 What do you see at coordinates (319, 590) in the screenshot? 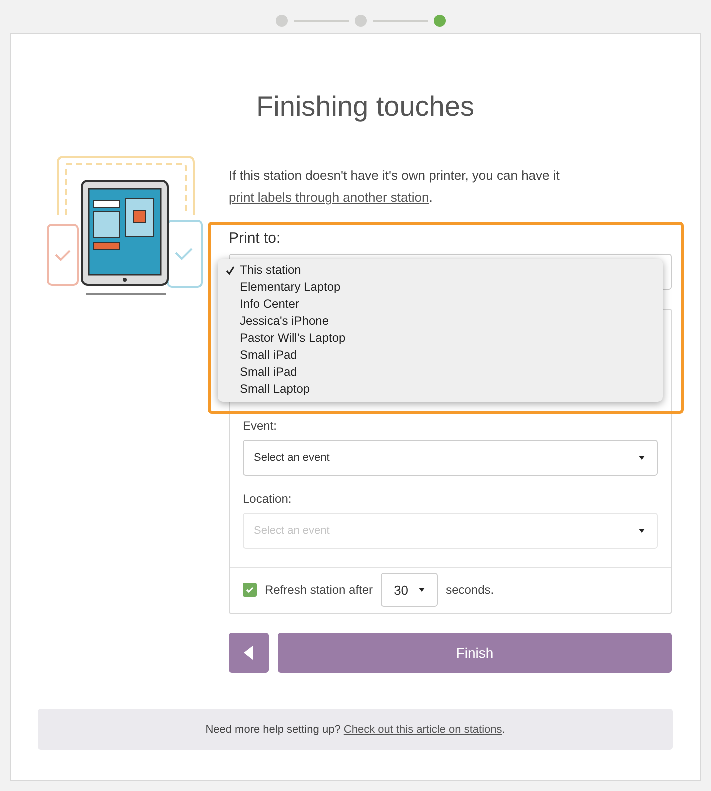
I see `refresh-label: Refresh station after` at bounding box center [319, 590].